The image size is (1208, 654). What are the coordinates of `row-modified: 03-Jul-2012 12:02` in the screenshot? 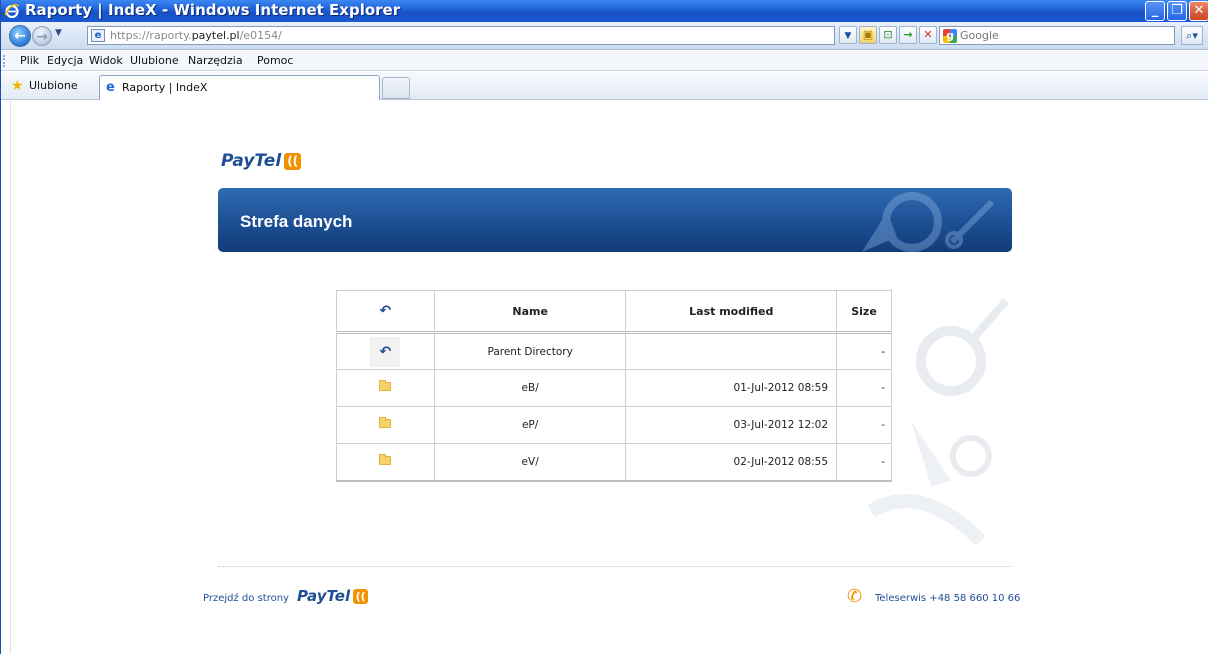 It's located at (731, 425).